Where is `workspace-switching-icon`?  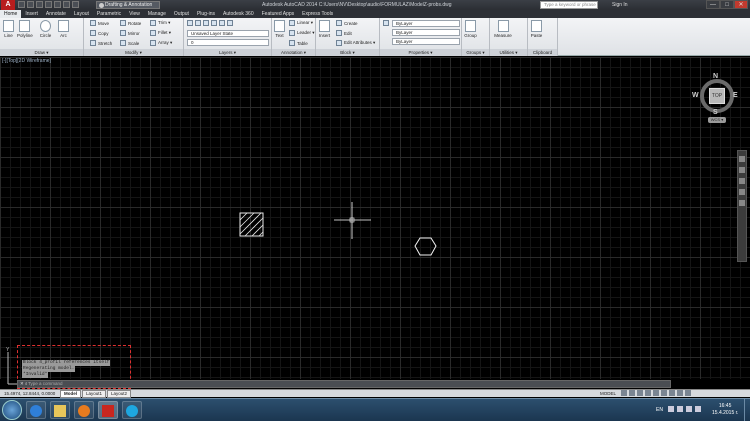
workspace-switching-icon is located at coordinates (656, 393).